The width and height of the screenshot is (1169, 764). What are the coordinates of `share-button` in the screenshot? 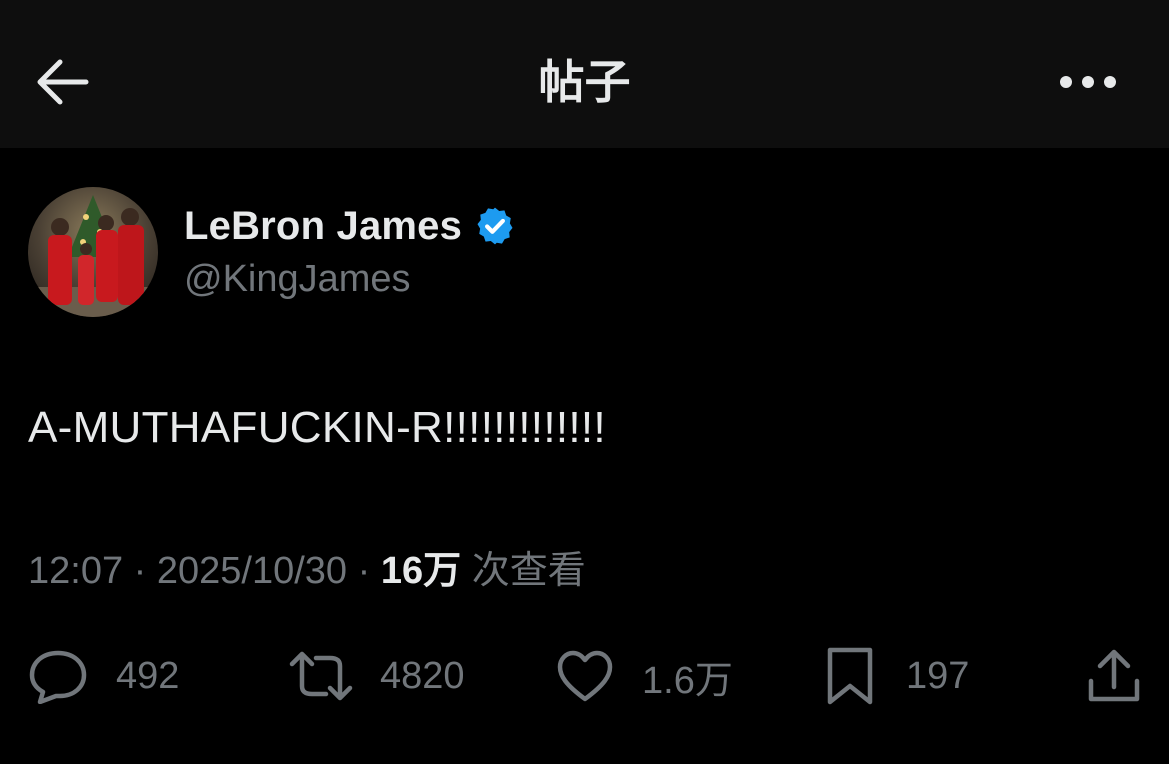 It's located at (1114, 676).